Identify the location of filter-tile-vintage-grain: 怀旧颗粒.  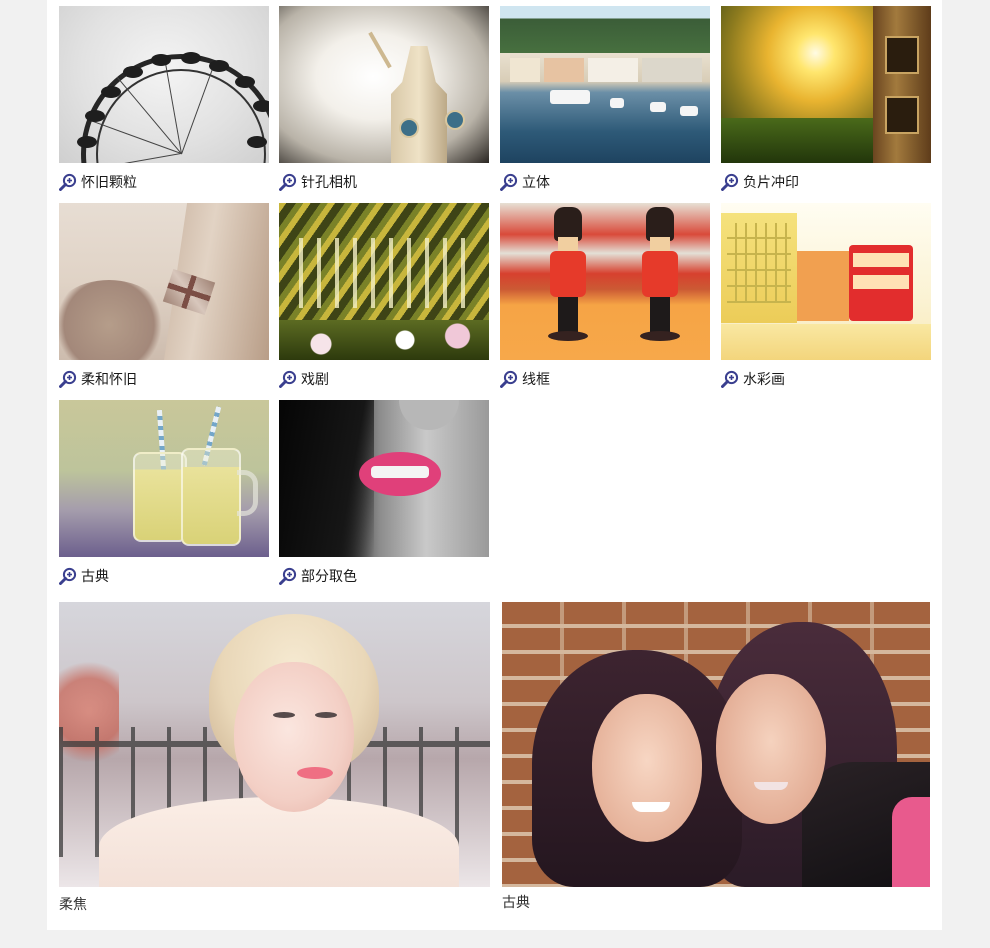
(164, 98).